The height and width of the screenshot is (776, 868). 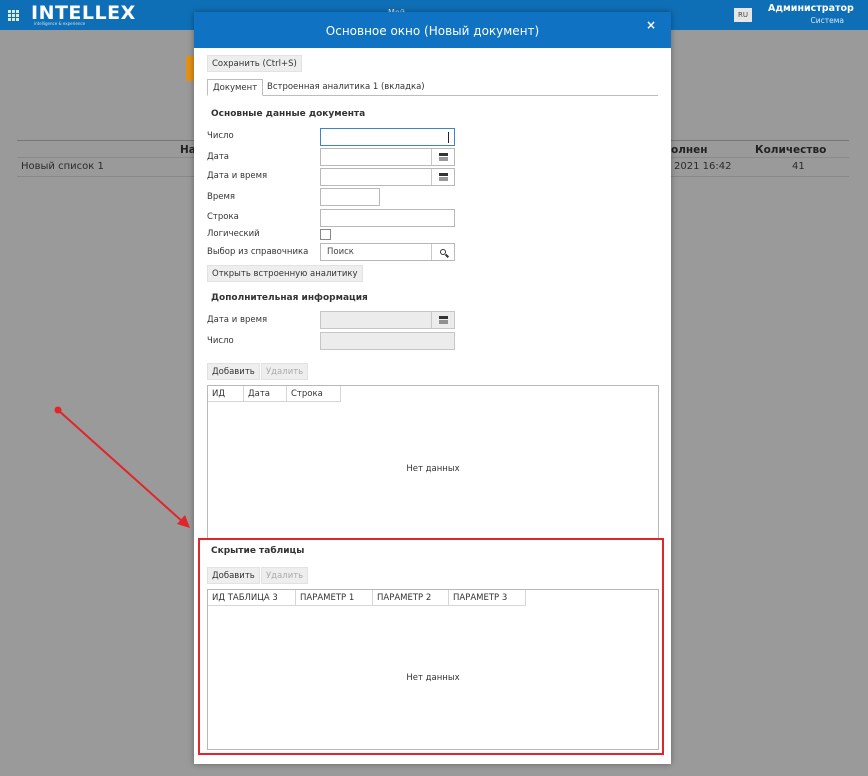 What do you see at coordinates (448, 137) in the screenshot?
I see `text-cursor` at bounding box center [448, 137].